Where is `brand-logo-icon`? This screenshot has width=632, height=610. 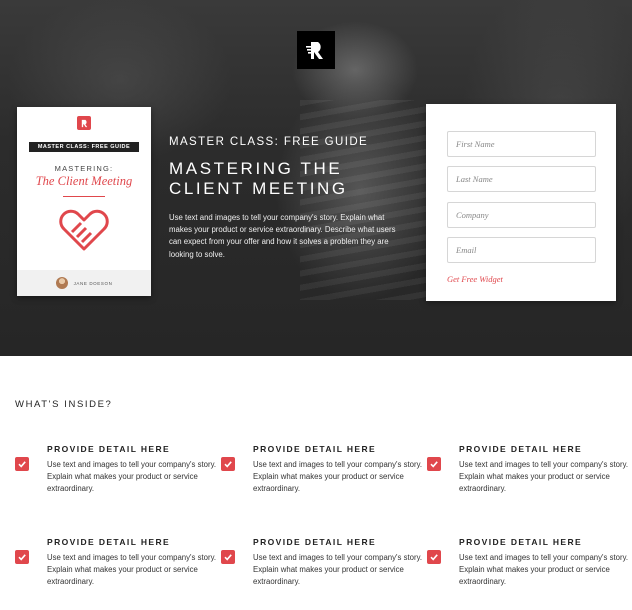
brand-logo-icon is located at coordinates (316, 50).